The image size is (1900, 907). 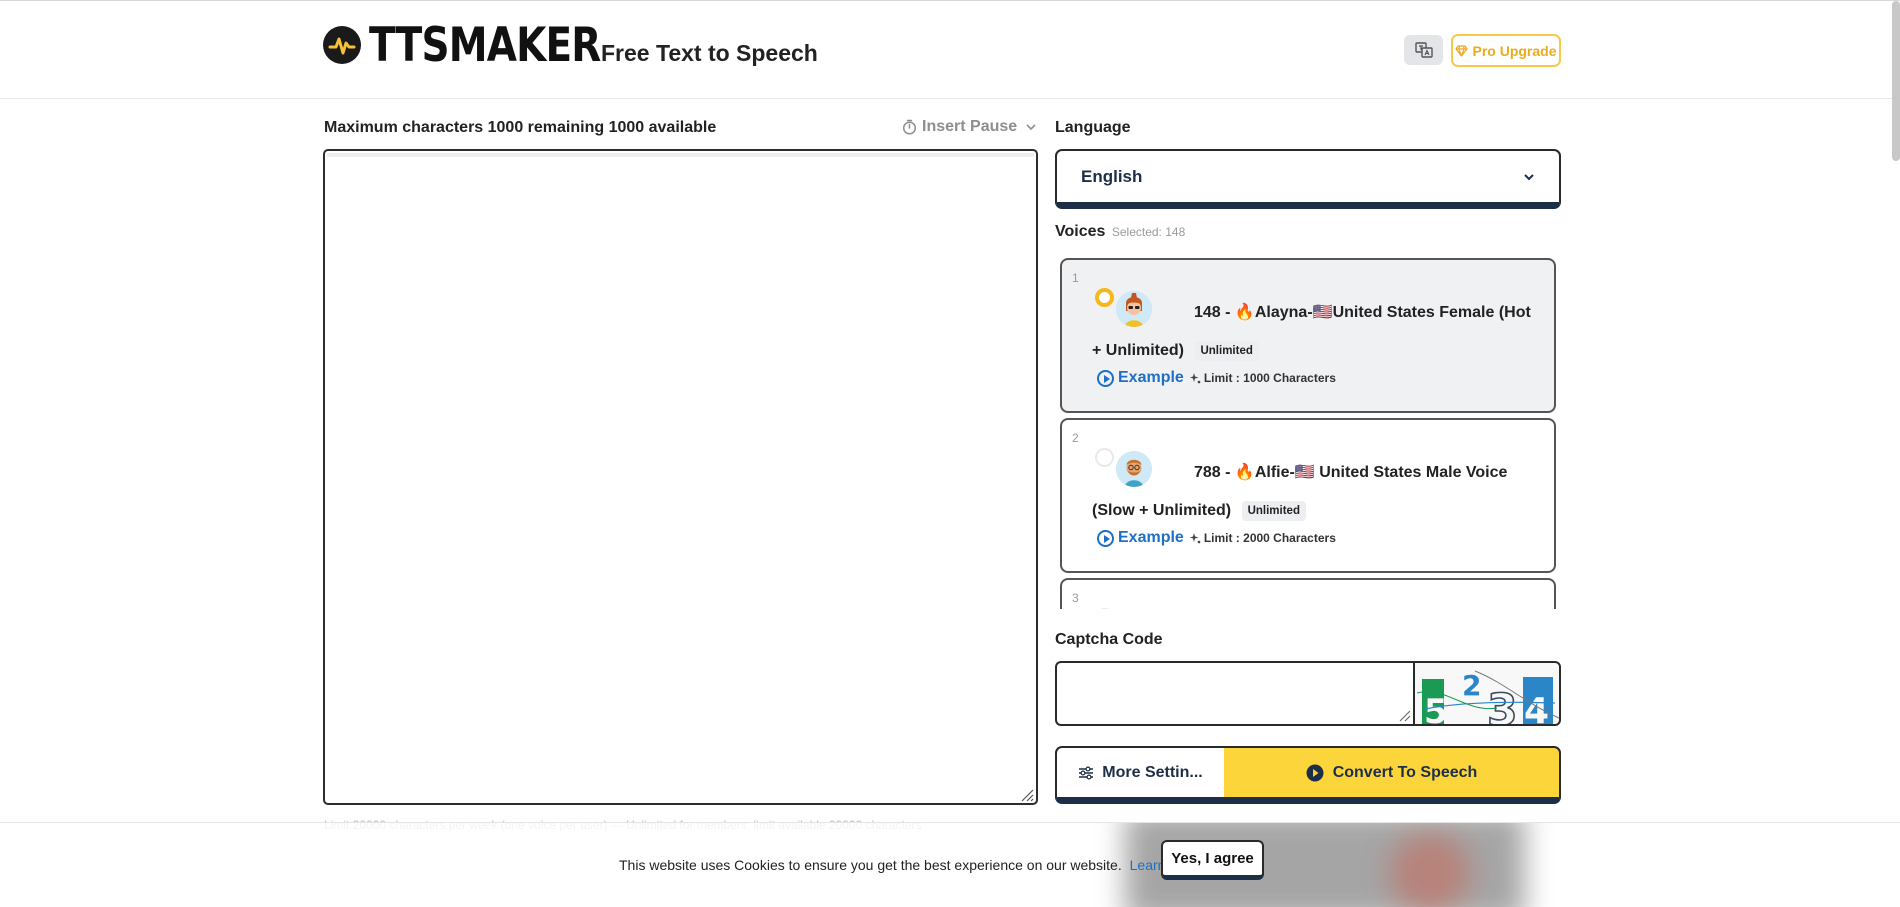 I want to click on voices-label: Voices Selected: 148, so click(x=1120, y=232).